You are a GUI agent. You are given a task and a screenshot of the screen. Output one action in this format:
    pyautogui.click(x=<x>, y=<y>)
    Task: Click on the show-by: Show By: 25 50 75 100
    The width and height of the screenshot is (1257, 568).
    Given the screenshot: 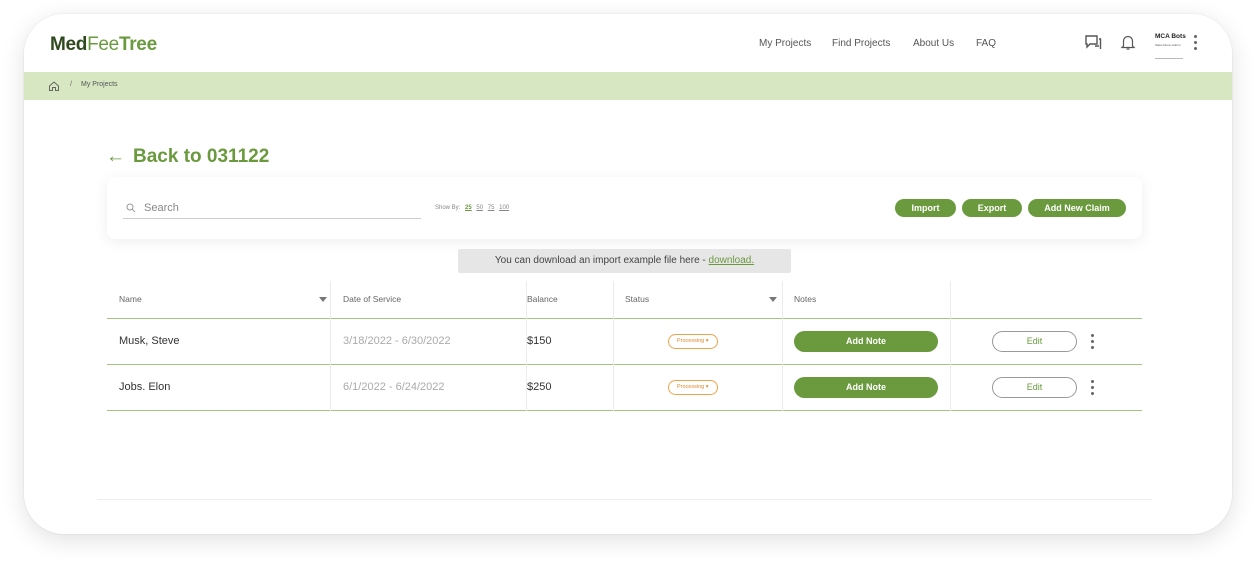 What is the action you would take?
    pyautogui.click(x=472, y=208)
    